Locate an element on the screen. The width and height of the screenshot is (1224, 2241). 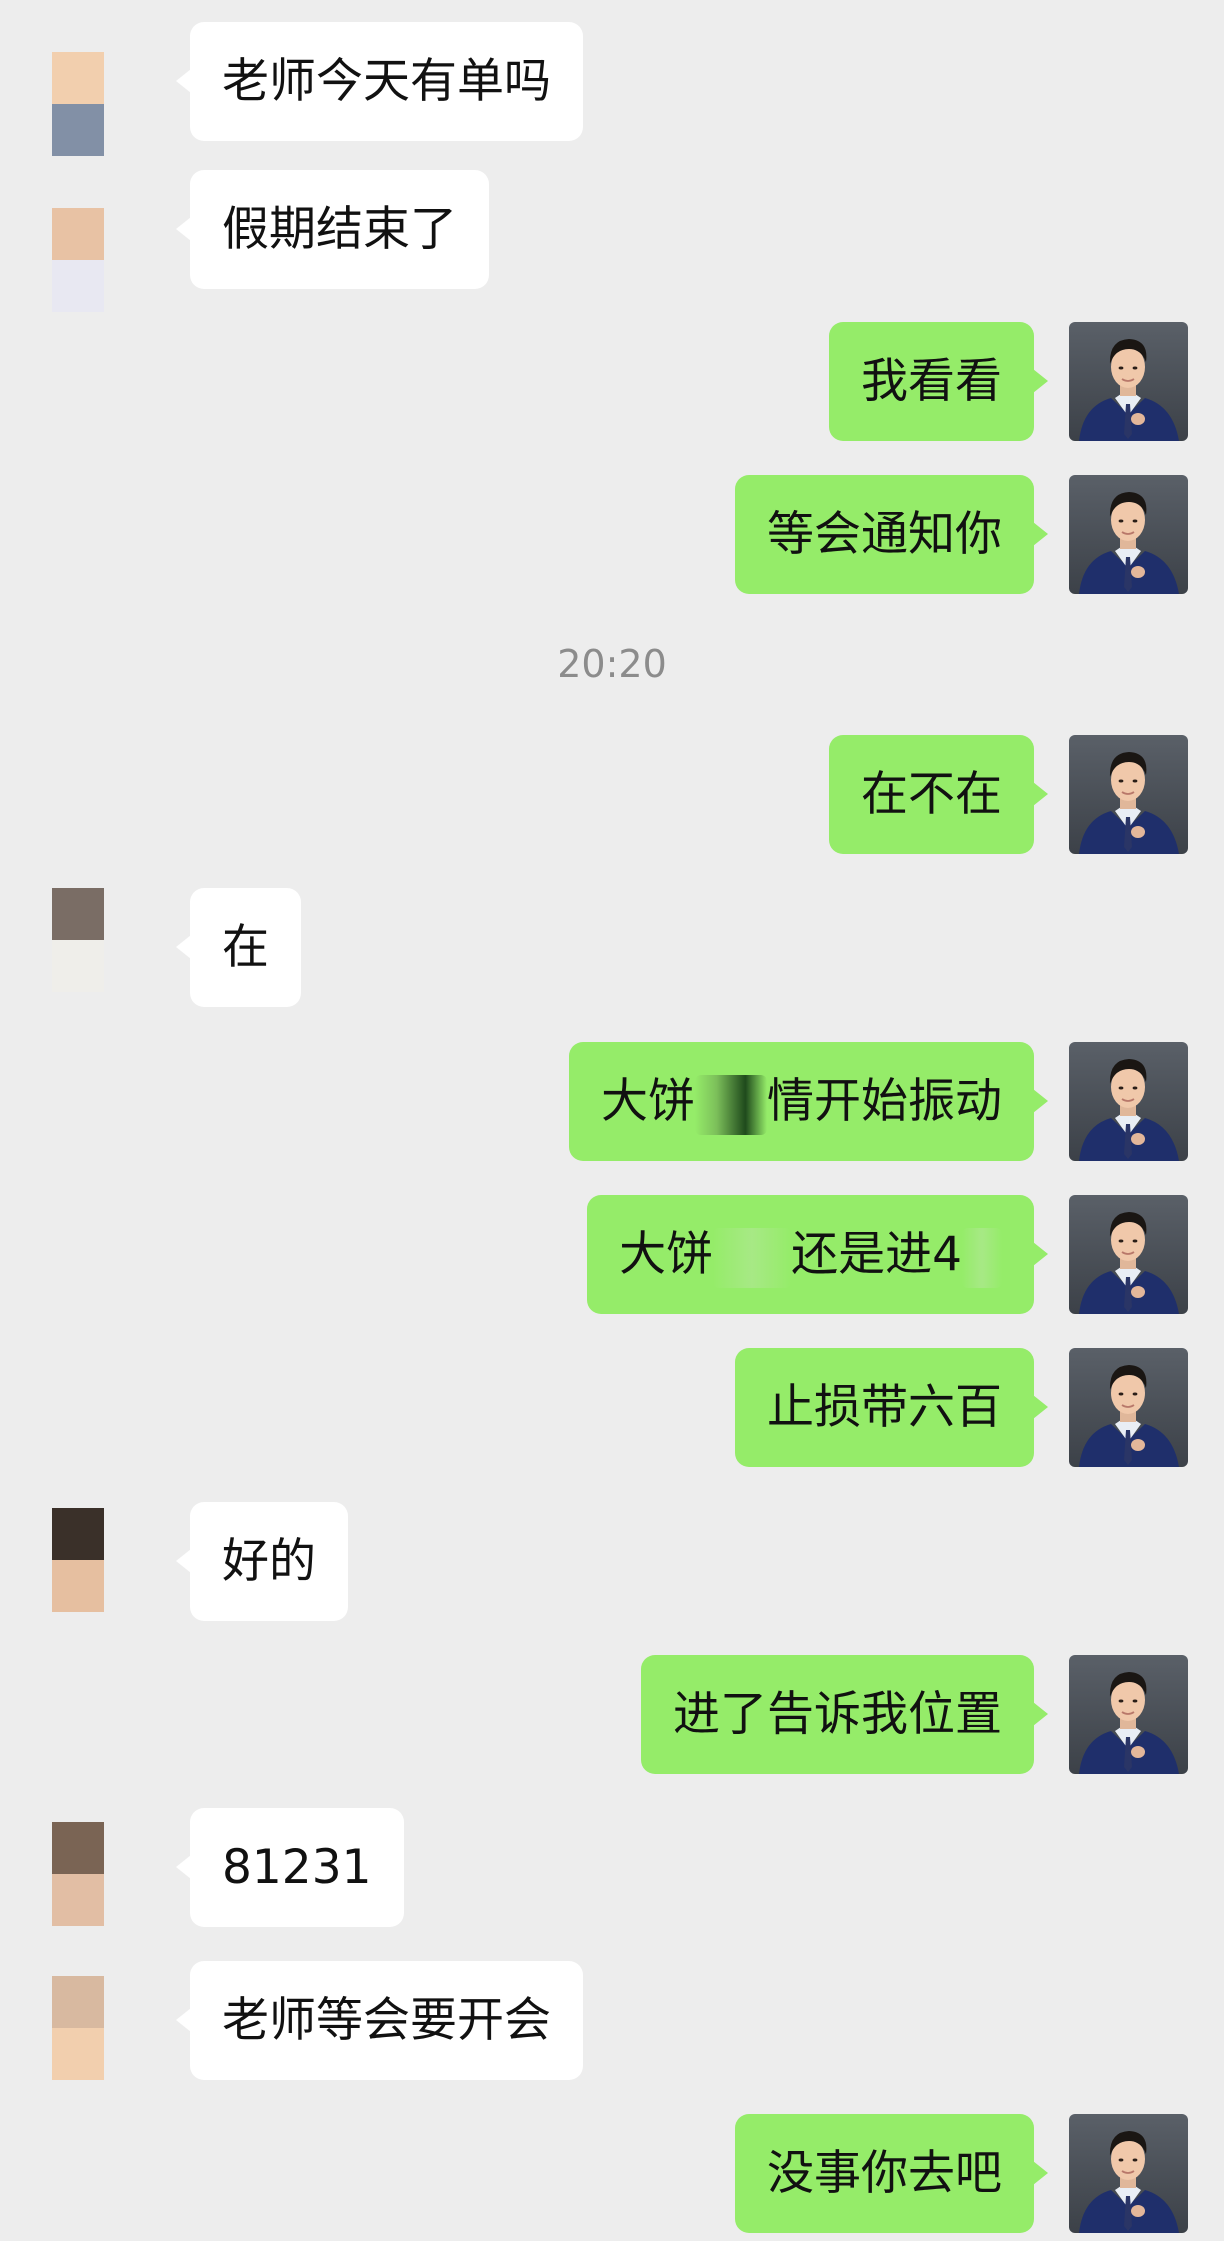
timestamp-text: 20:20 is located at coordinates (612, 664).